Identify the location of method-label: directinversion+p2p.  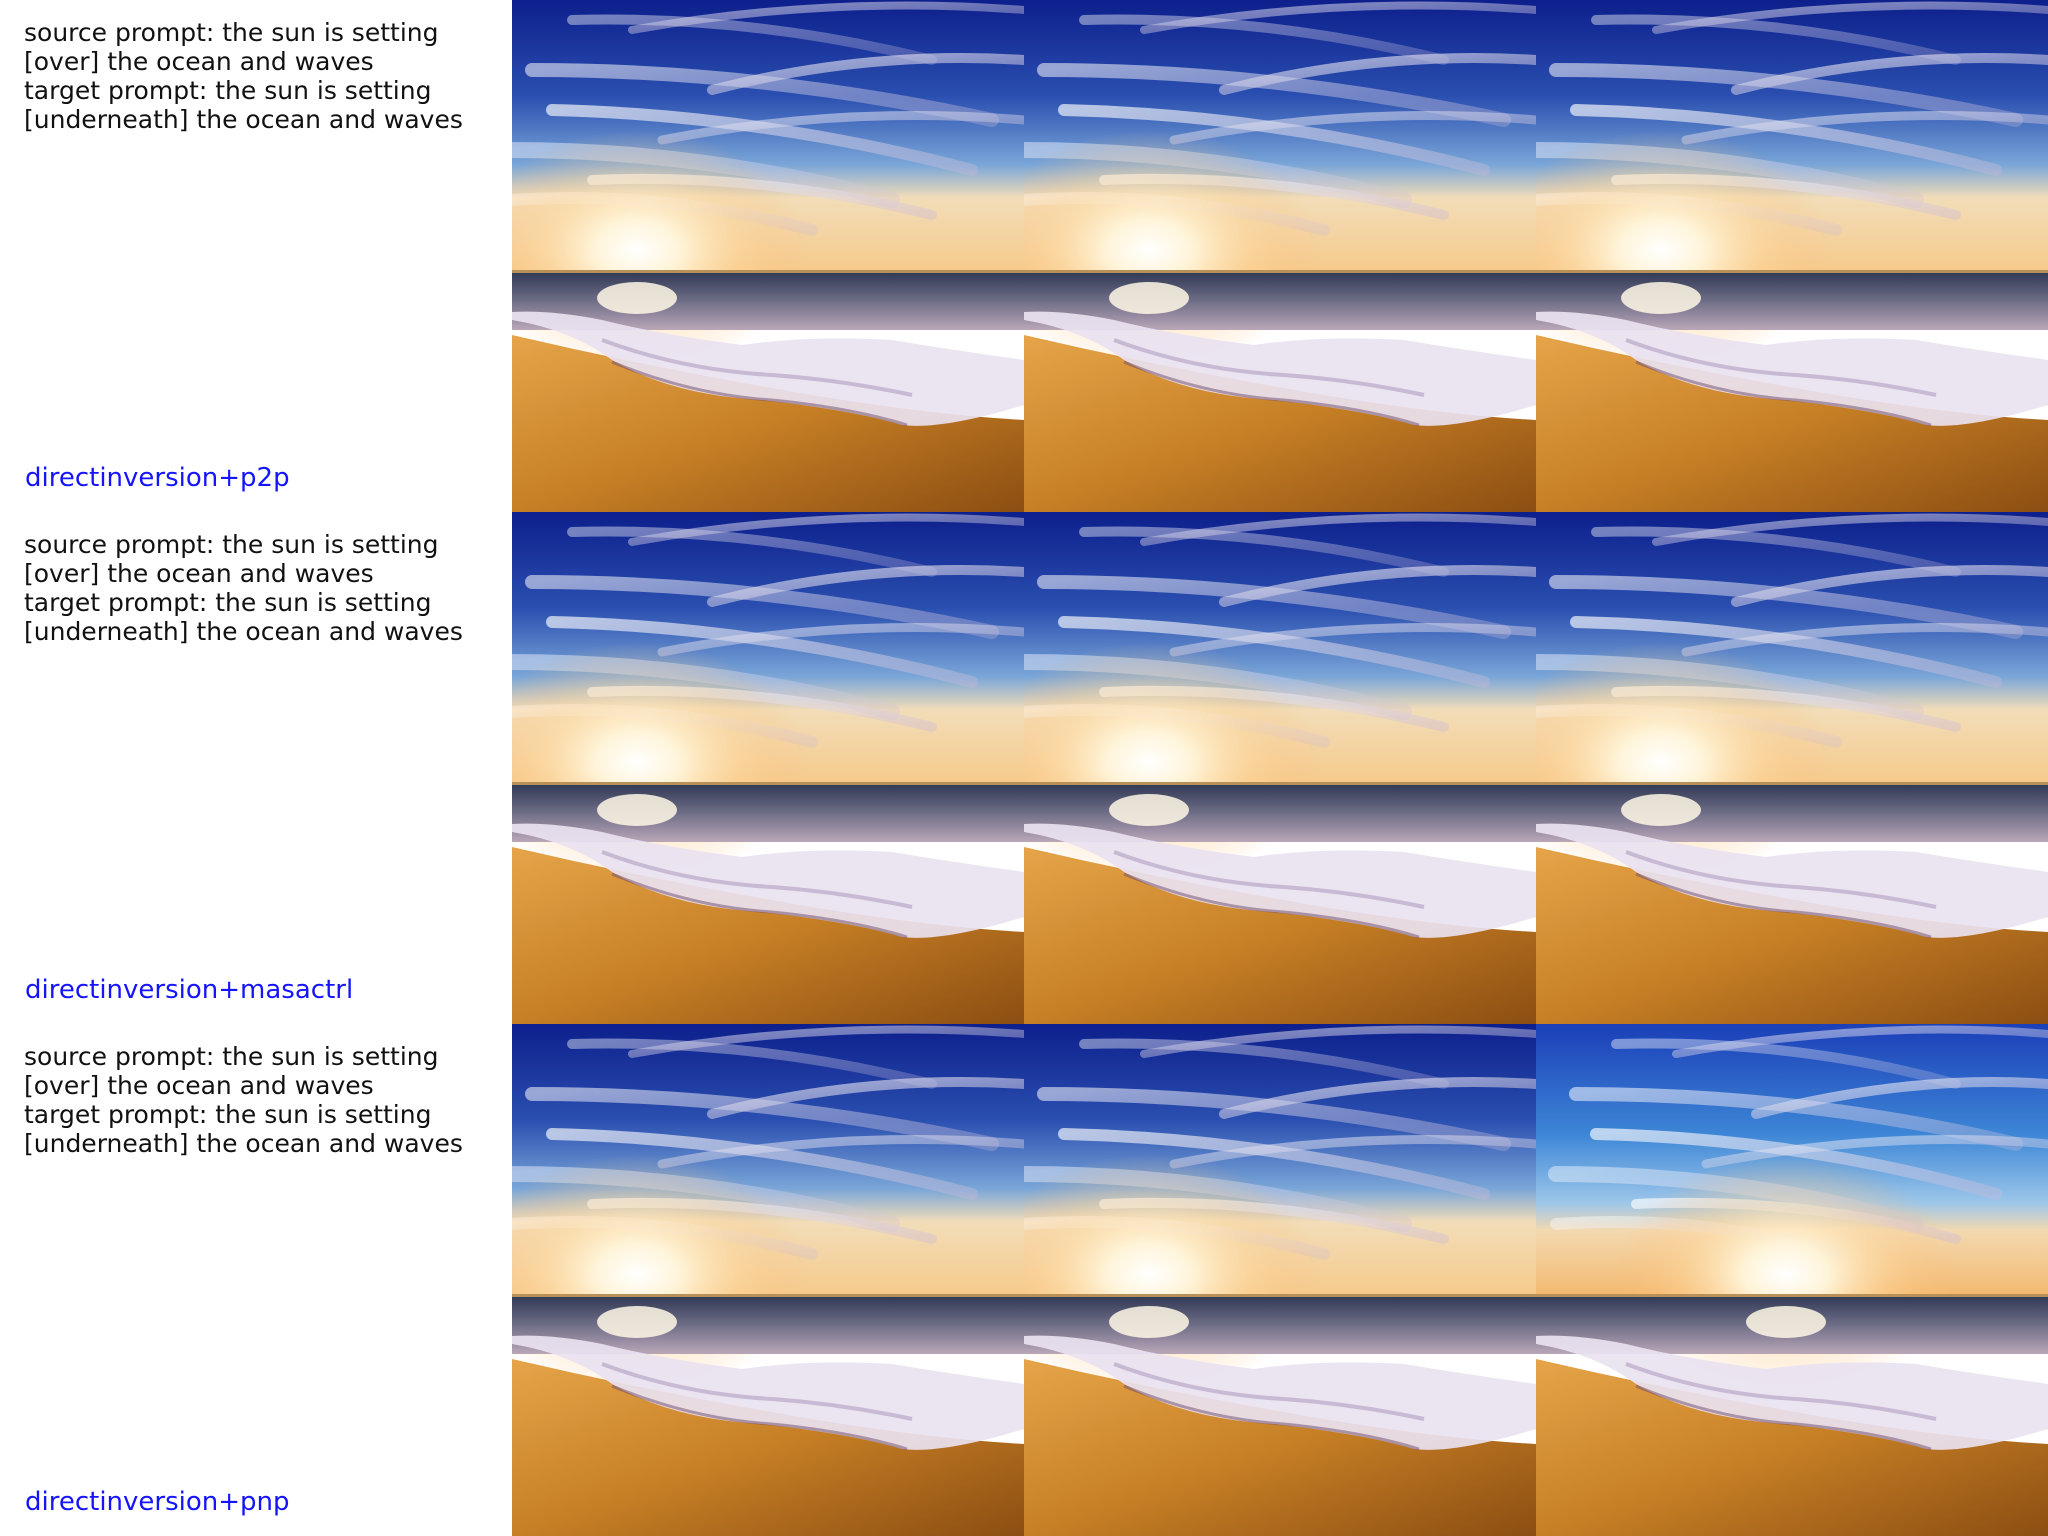
(157, 478).